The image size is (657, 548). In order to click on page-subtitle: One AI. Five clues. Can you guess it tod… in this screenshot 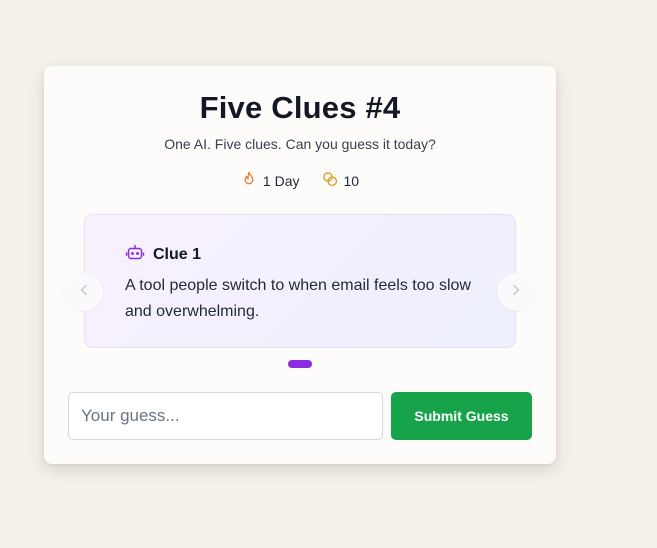, I will do `click(300, 144)`.